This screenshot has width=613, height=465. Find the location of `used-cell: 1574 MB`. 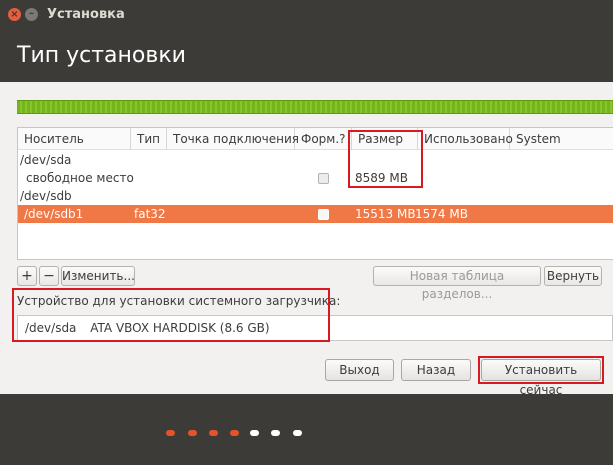

used-cell: 1574 MB is located at coordinates (441, 214).